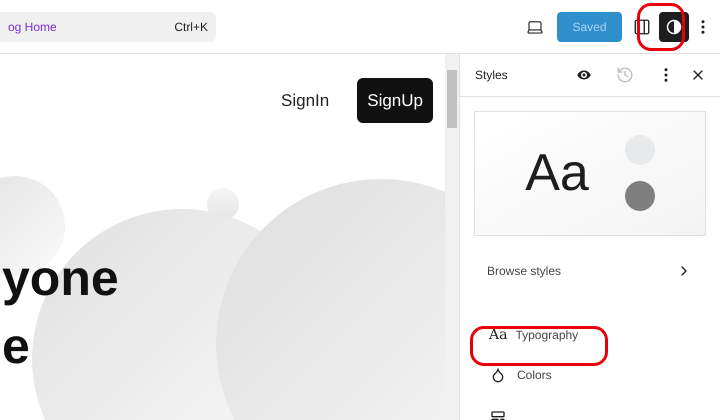 The image size is (720, 420). Describe the element at coordinates (108, 27) in the screenshot. I see `command-search-field: og Home Ctrl+K` at that location.